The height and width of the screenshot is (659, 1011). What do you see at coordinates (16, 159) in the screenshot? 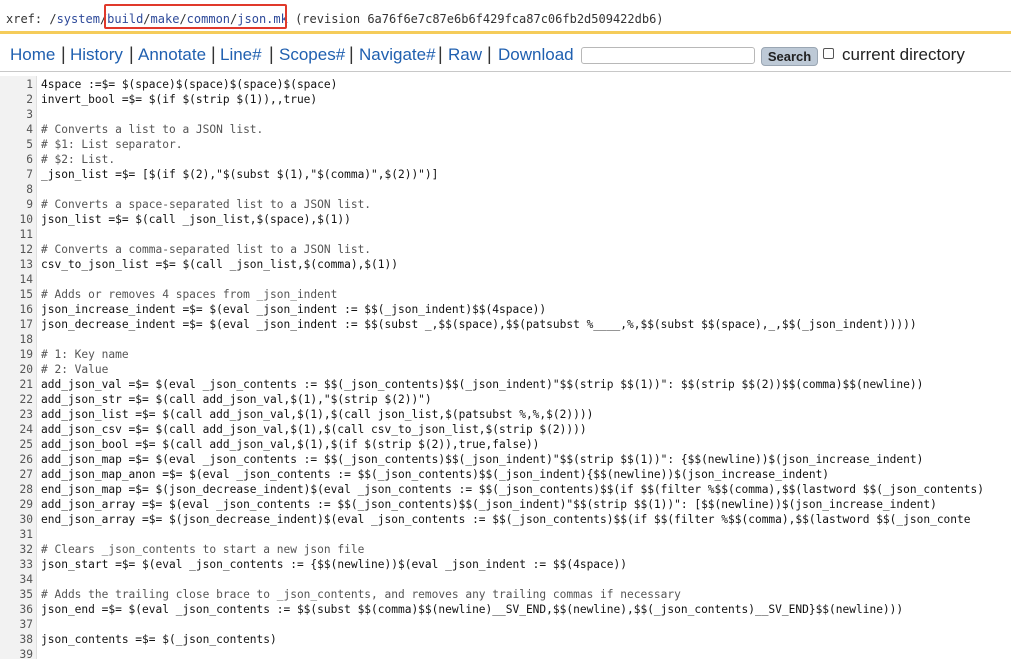
I see `line-number: 6` at bounding box center [16, 159].